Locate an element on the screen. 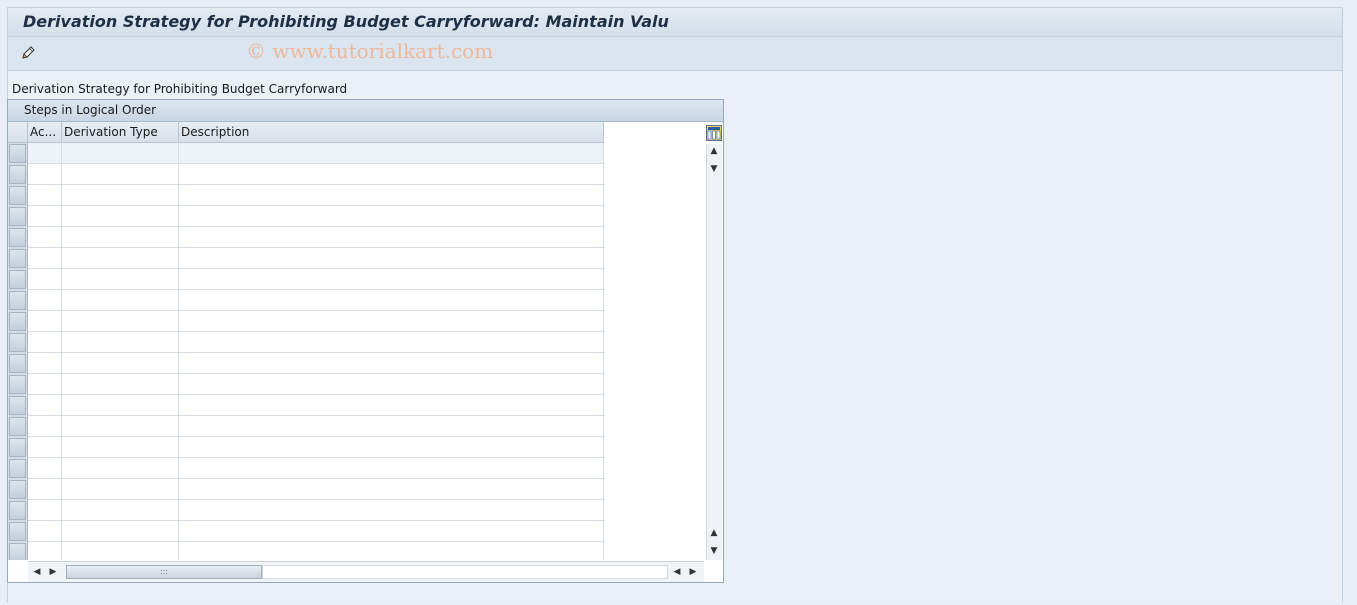  scroll-down-icon: ▼ is located at coordinates (714, 169).